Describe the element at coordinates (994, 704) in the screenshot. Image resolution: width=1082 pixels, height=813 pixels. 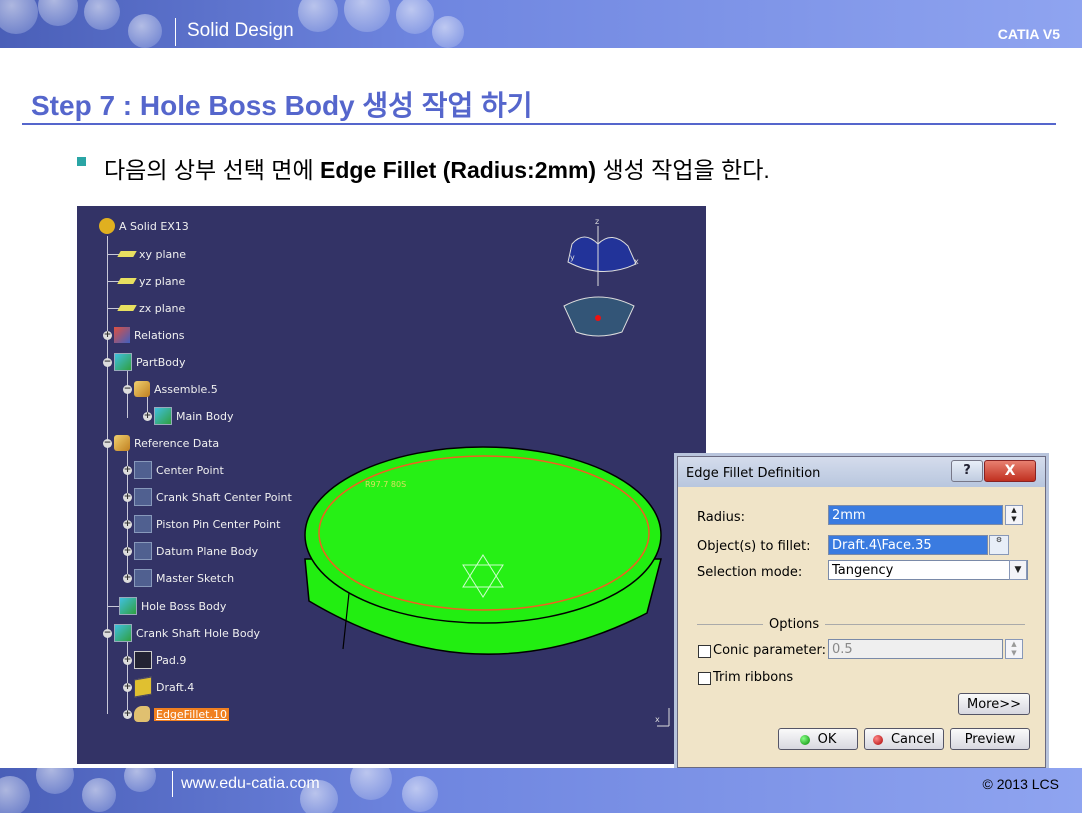
I see `more-button: More>>` at that location.